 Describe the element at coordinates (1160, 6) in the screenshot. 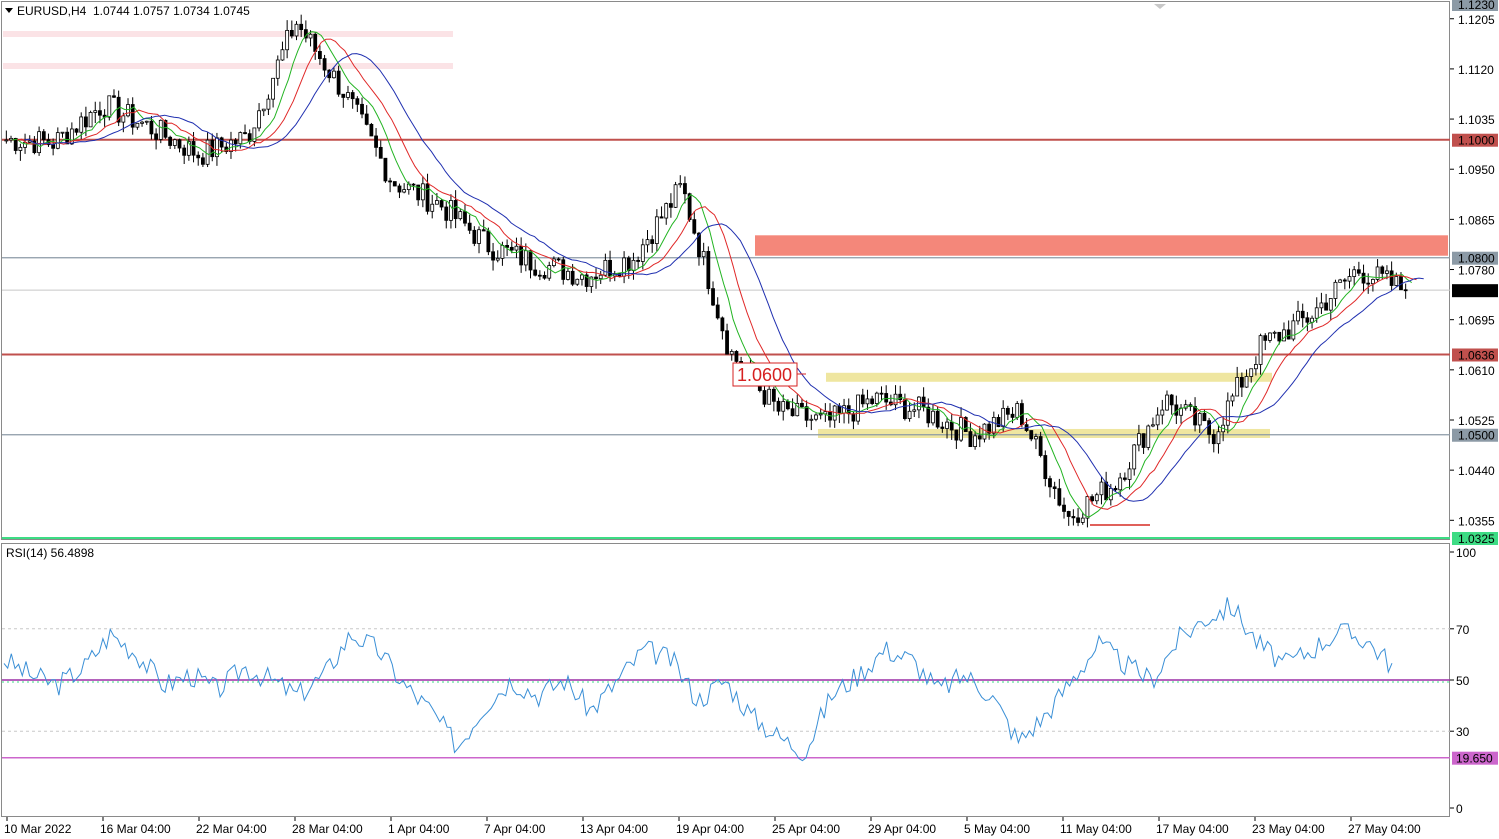

I see `scroll-marker-icon` at that location.